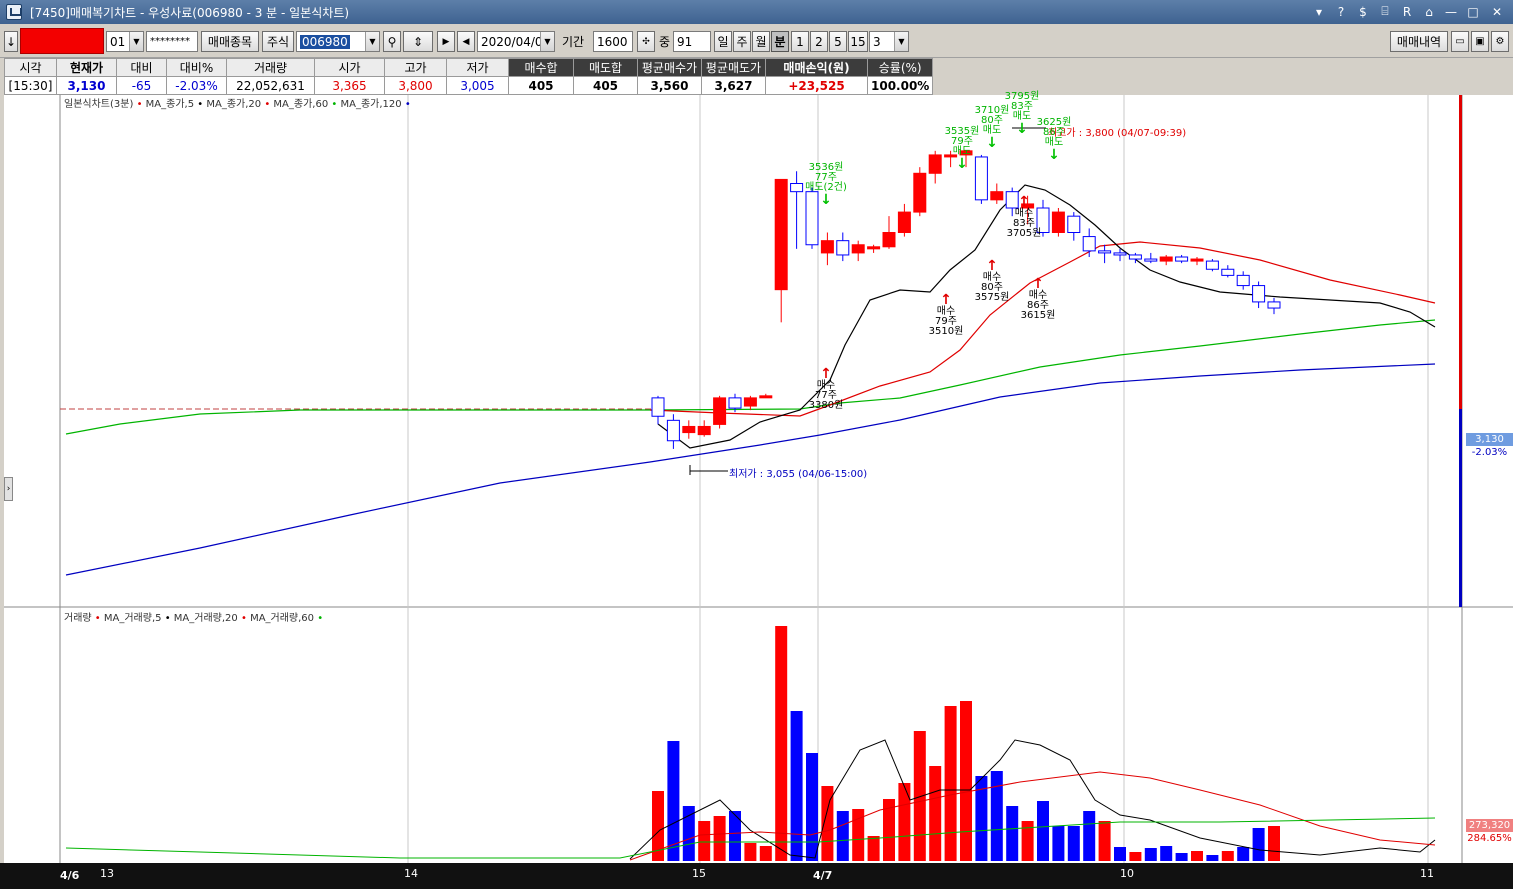  Describe the element at coordinates (78, 618) in the screenshot. I see `volume-legend-title: 거래량` at that location.